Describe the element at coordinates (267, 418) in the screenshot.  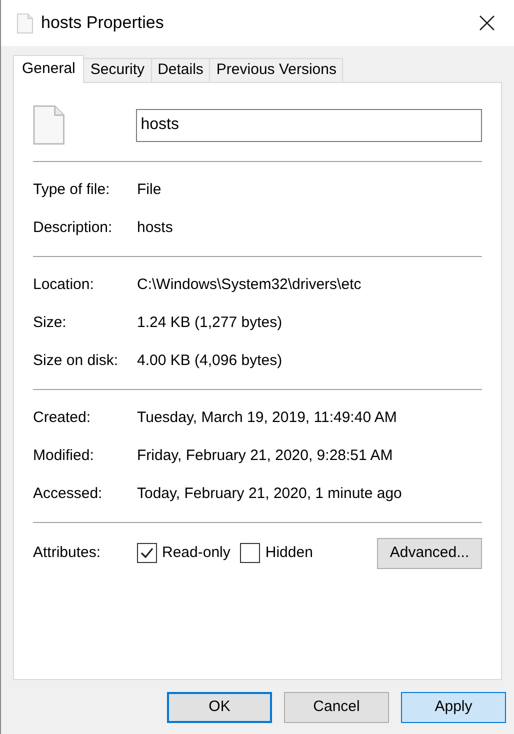
I see `property-value: Tuesday, March 19, 2019, 11:49:40 AM` at that location.